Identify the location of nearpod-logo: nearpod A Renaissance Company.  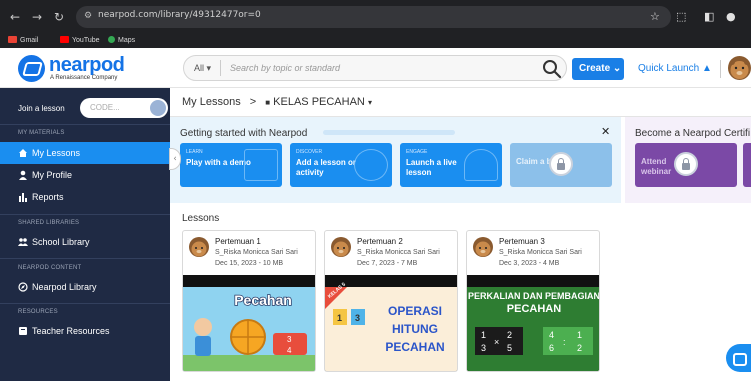
(78, 69).